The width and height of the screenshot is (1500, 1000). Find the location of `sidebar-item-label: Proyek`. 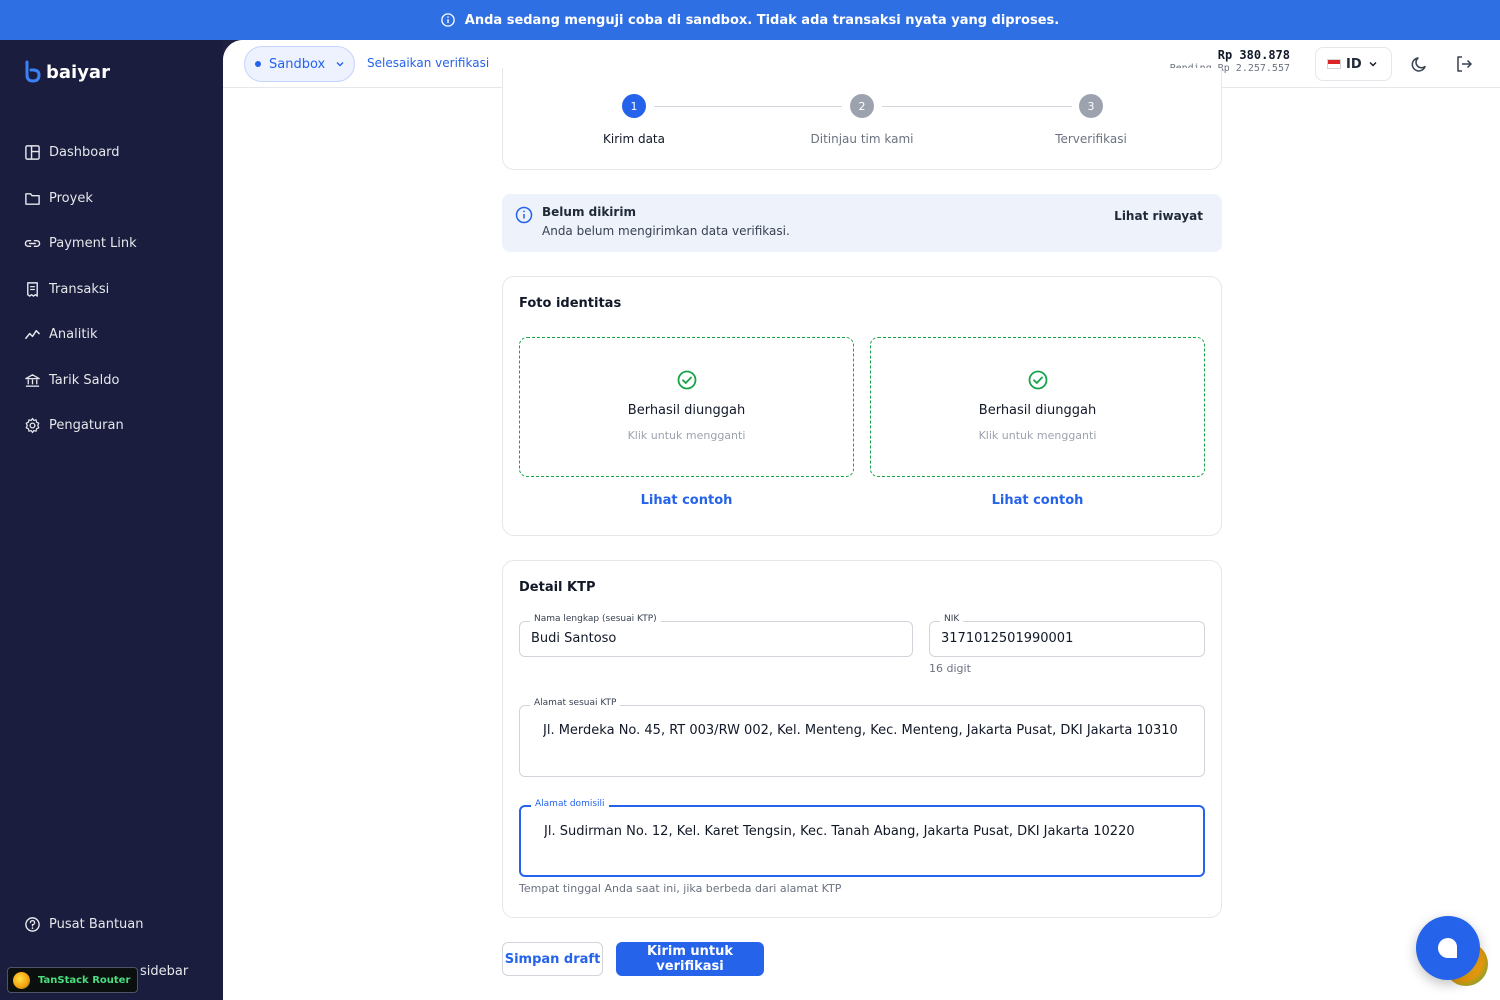

sidebar-item-label: Proyek is located at coordinates (71, 198).